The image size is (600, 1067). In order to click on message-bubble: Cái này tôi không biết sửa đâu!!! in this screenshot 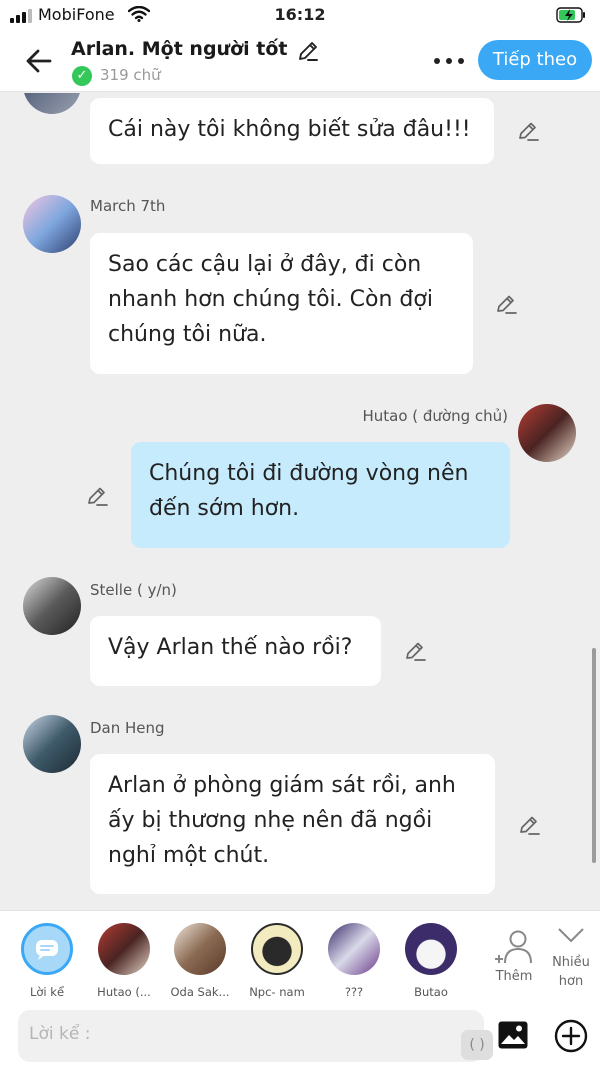, I will do `click(292, 131)`.